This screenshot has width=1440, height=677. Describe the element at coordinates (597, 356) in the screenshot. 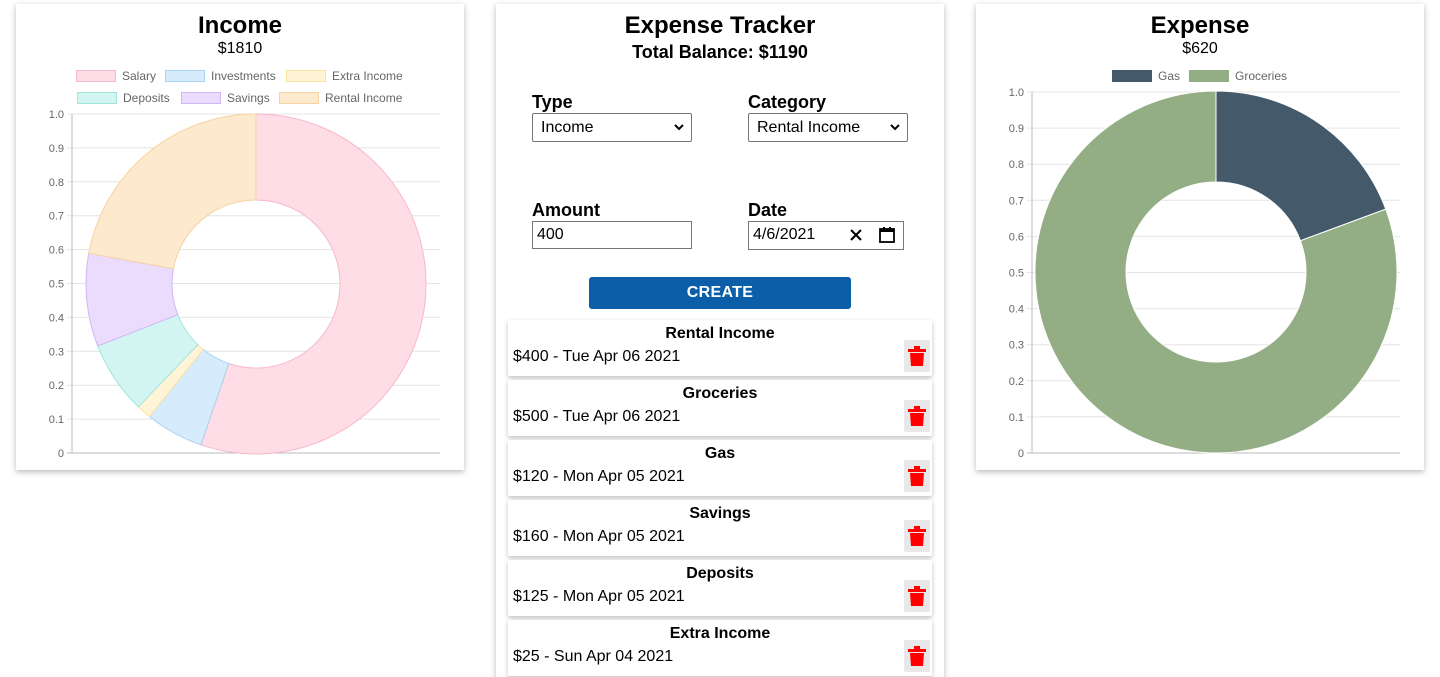

I see `transaction-details: $400 - Tue Apr 06 2021` at that location.